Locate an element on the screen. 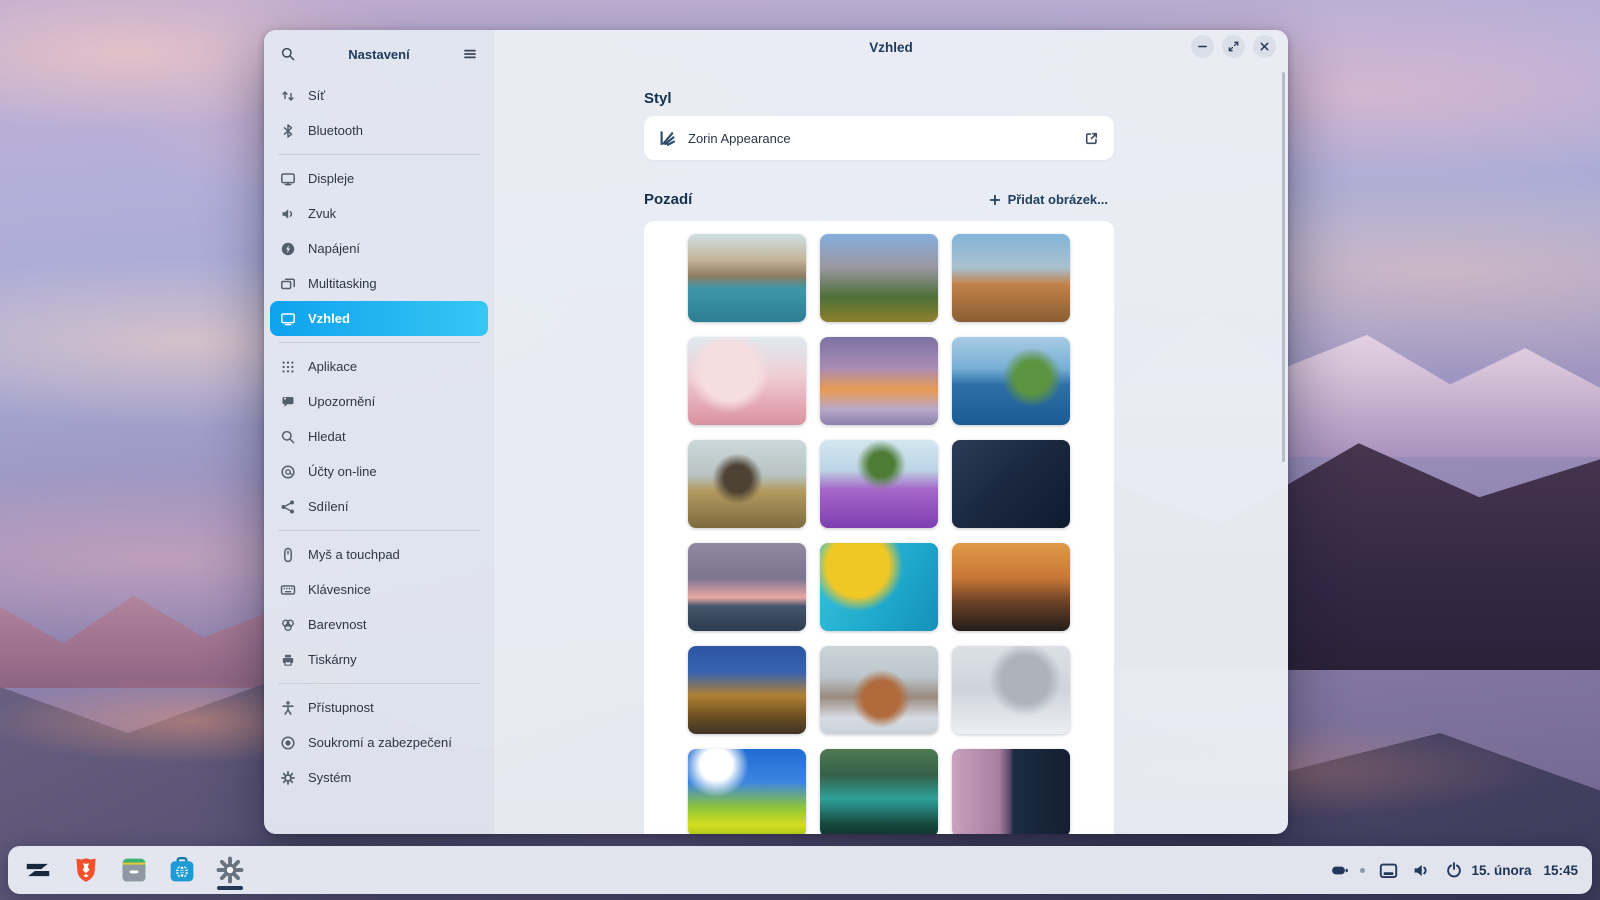  wallpaper-thumbnail-cherry-blossom is located at coordinates (747, 381).